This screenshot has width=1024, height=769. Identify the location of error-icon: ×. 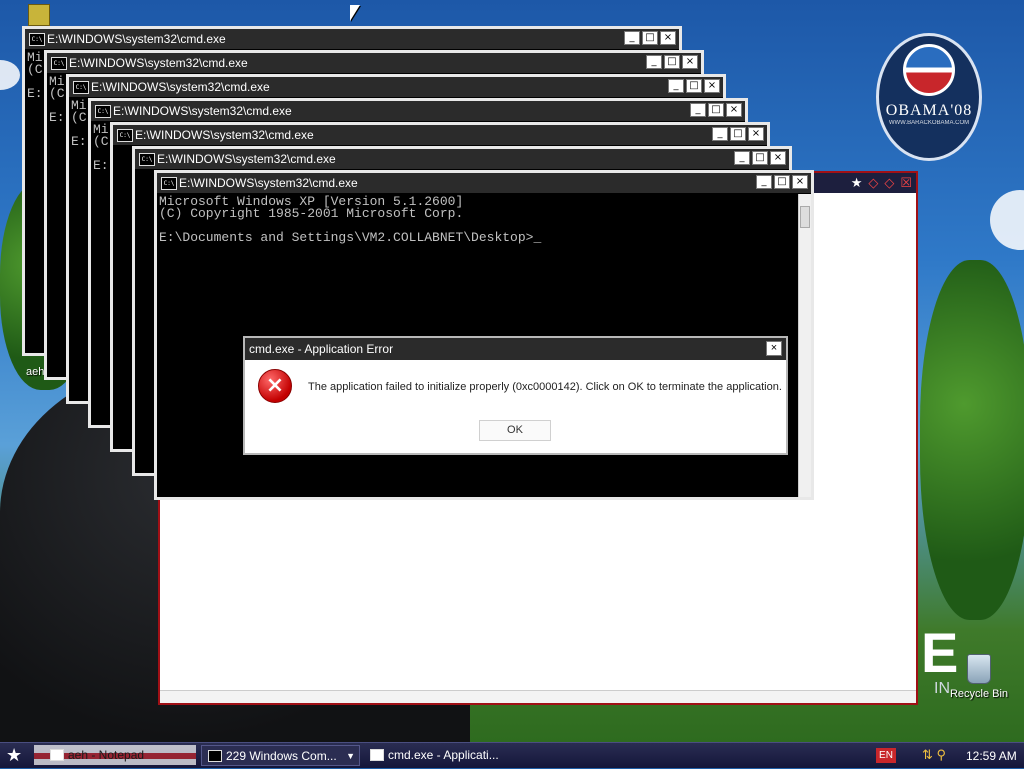
(275, 386).